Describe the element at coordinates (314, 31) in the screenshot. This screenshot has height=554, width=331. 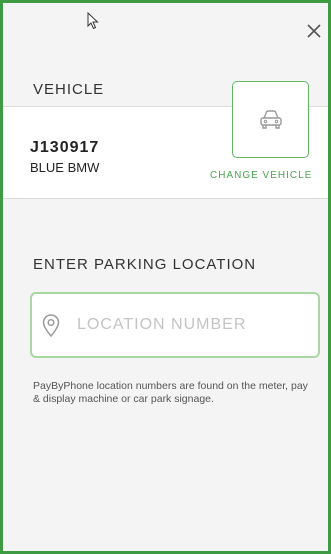
I see `close-icon` at that location.